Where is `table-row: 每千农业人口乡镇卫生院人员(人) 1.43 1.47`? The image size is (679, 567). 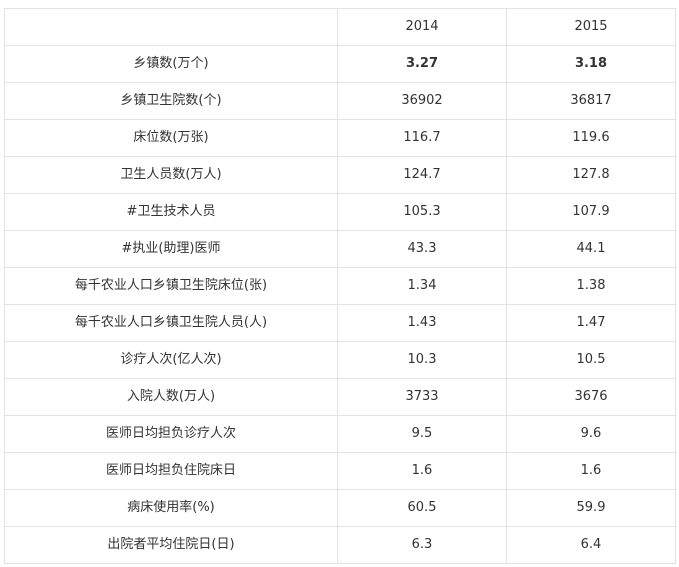
table-row: 每千农业人口乡镇卫生院人员(人) 1.43 1.47 is located at coordinates (340, 323).